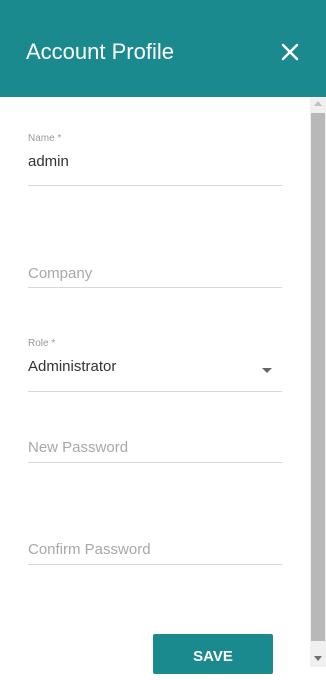 The image size is (326, 680). What do you see at coordinates (155, 365) in the screenshot?
I see `role-select: Role * Administrator` at bounding box center [155, 365].